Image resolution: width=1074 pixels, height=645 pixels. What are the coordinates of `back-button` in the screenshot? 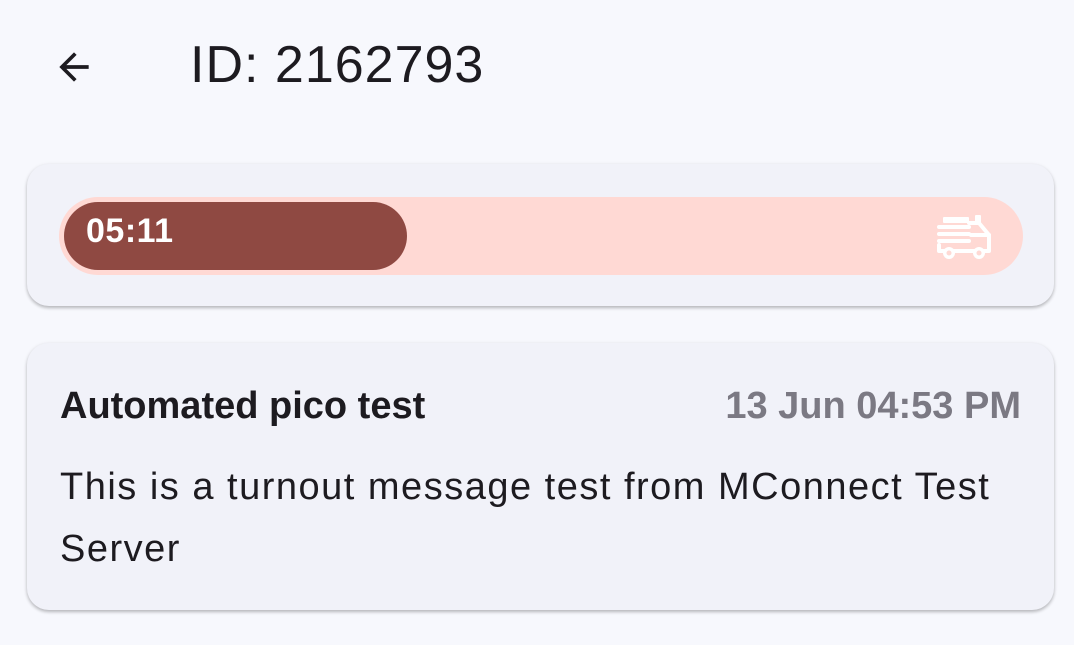 It's located at (74, 67).